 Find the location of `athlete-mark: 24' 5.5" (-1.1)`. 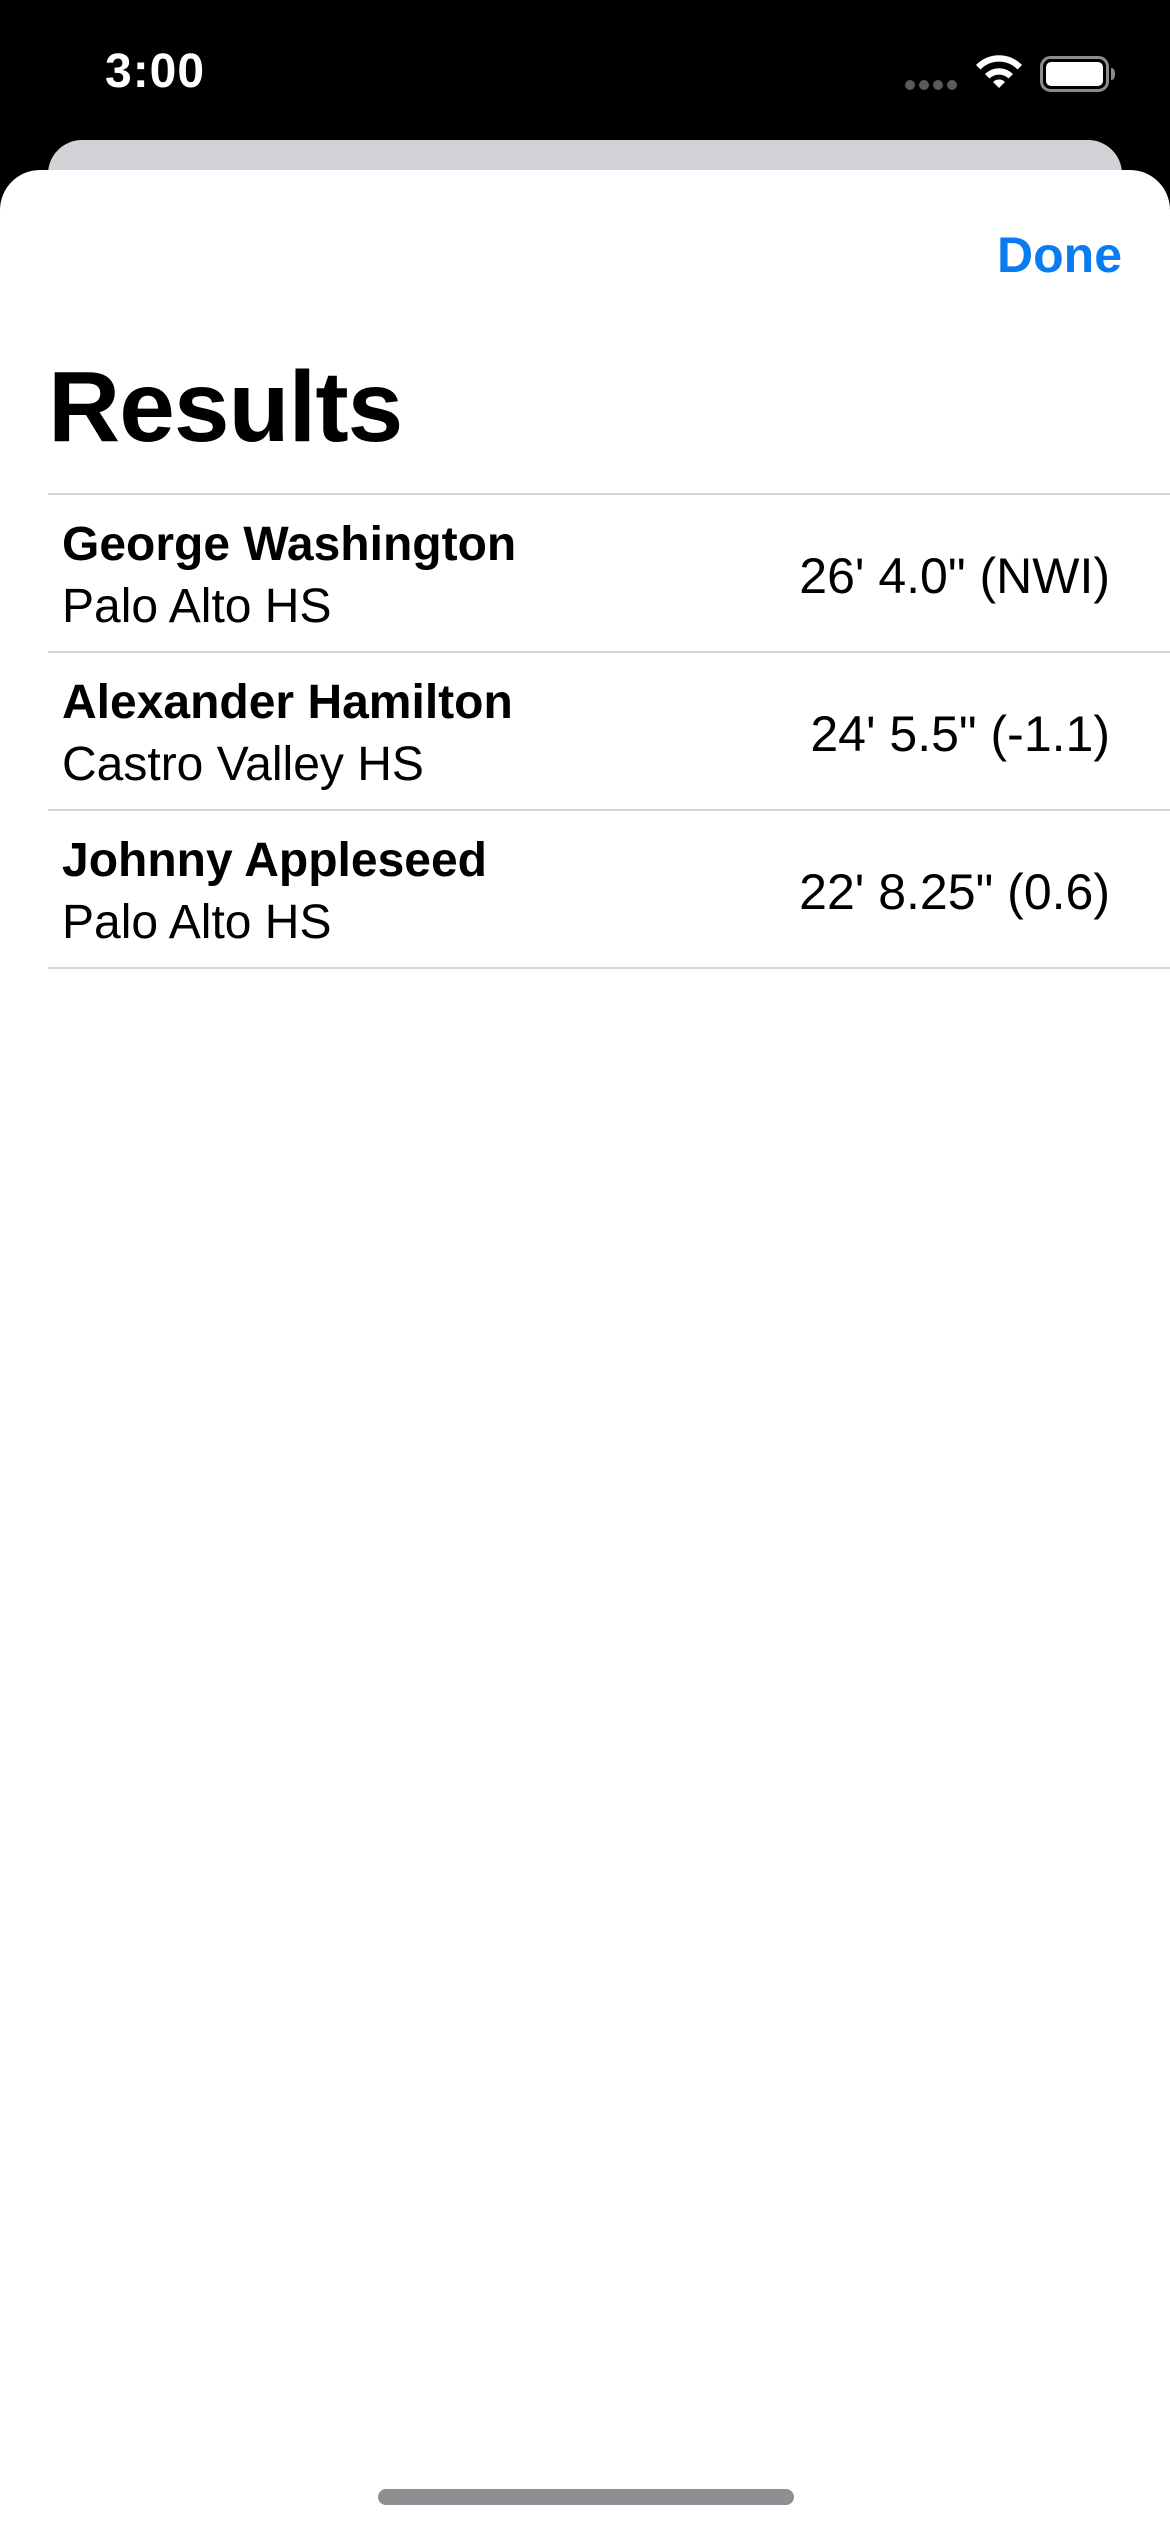

athlete-mark: 24' 5.5" (-1.1) is located at coordinates (960, 734).